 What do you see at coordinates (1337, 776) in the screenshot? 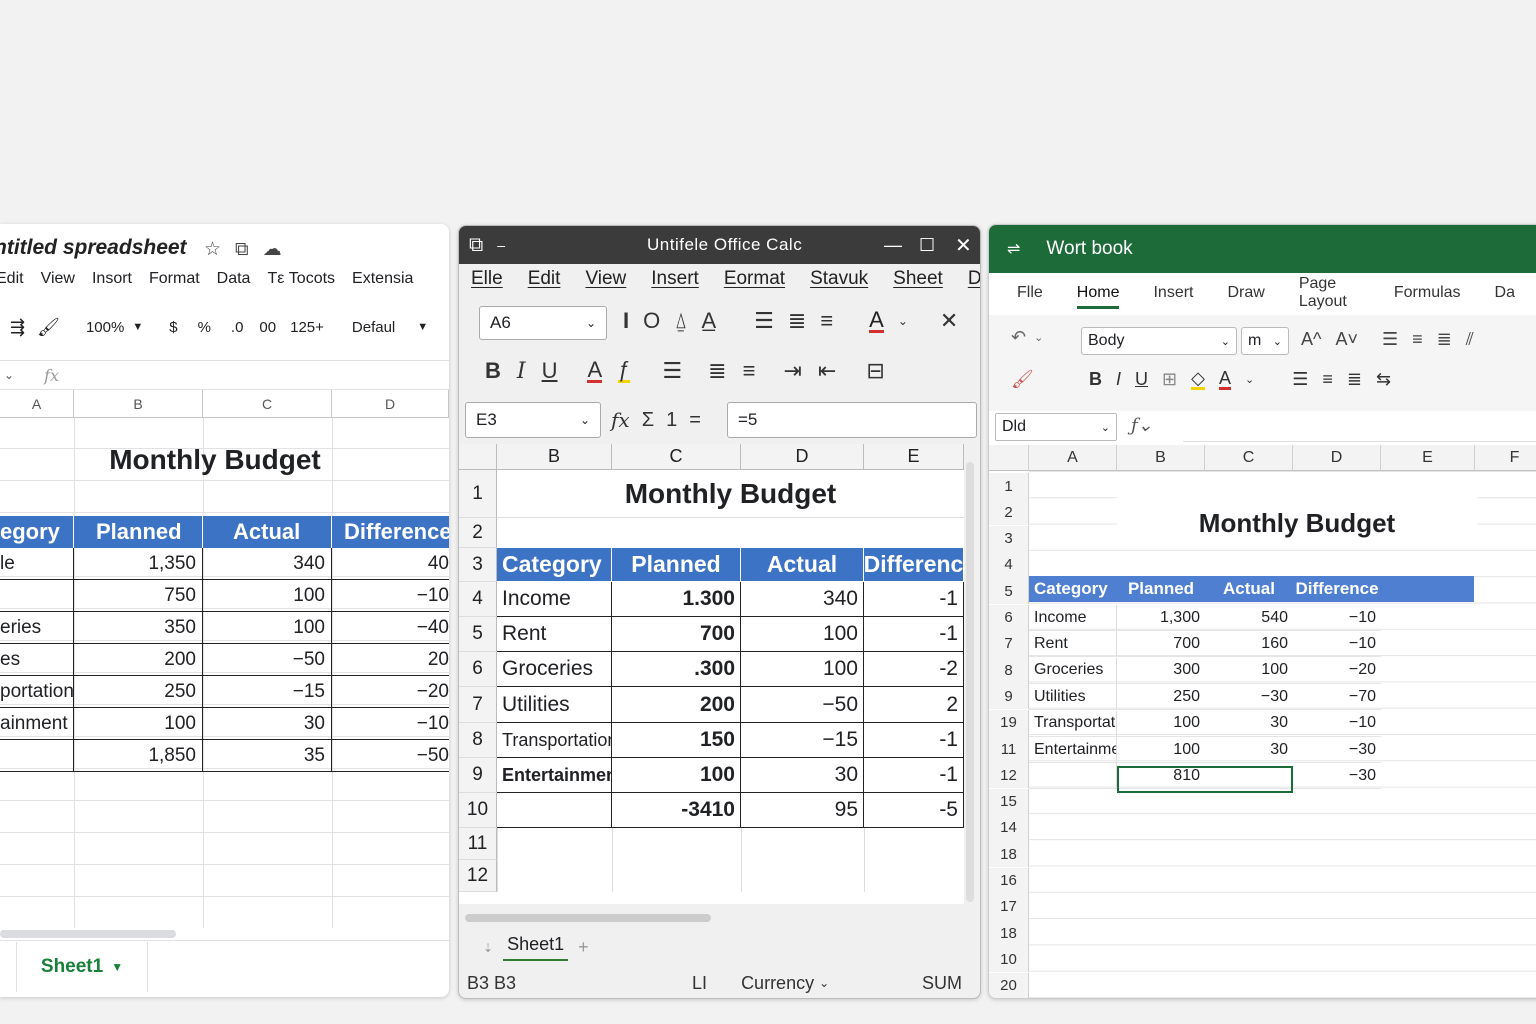
I see `table-cell: −30` at bounding box center [1337, 776].